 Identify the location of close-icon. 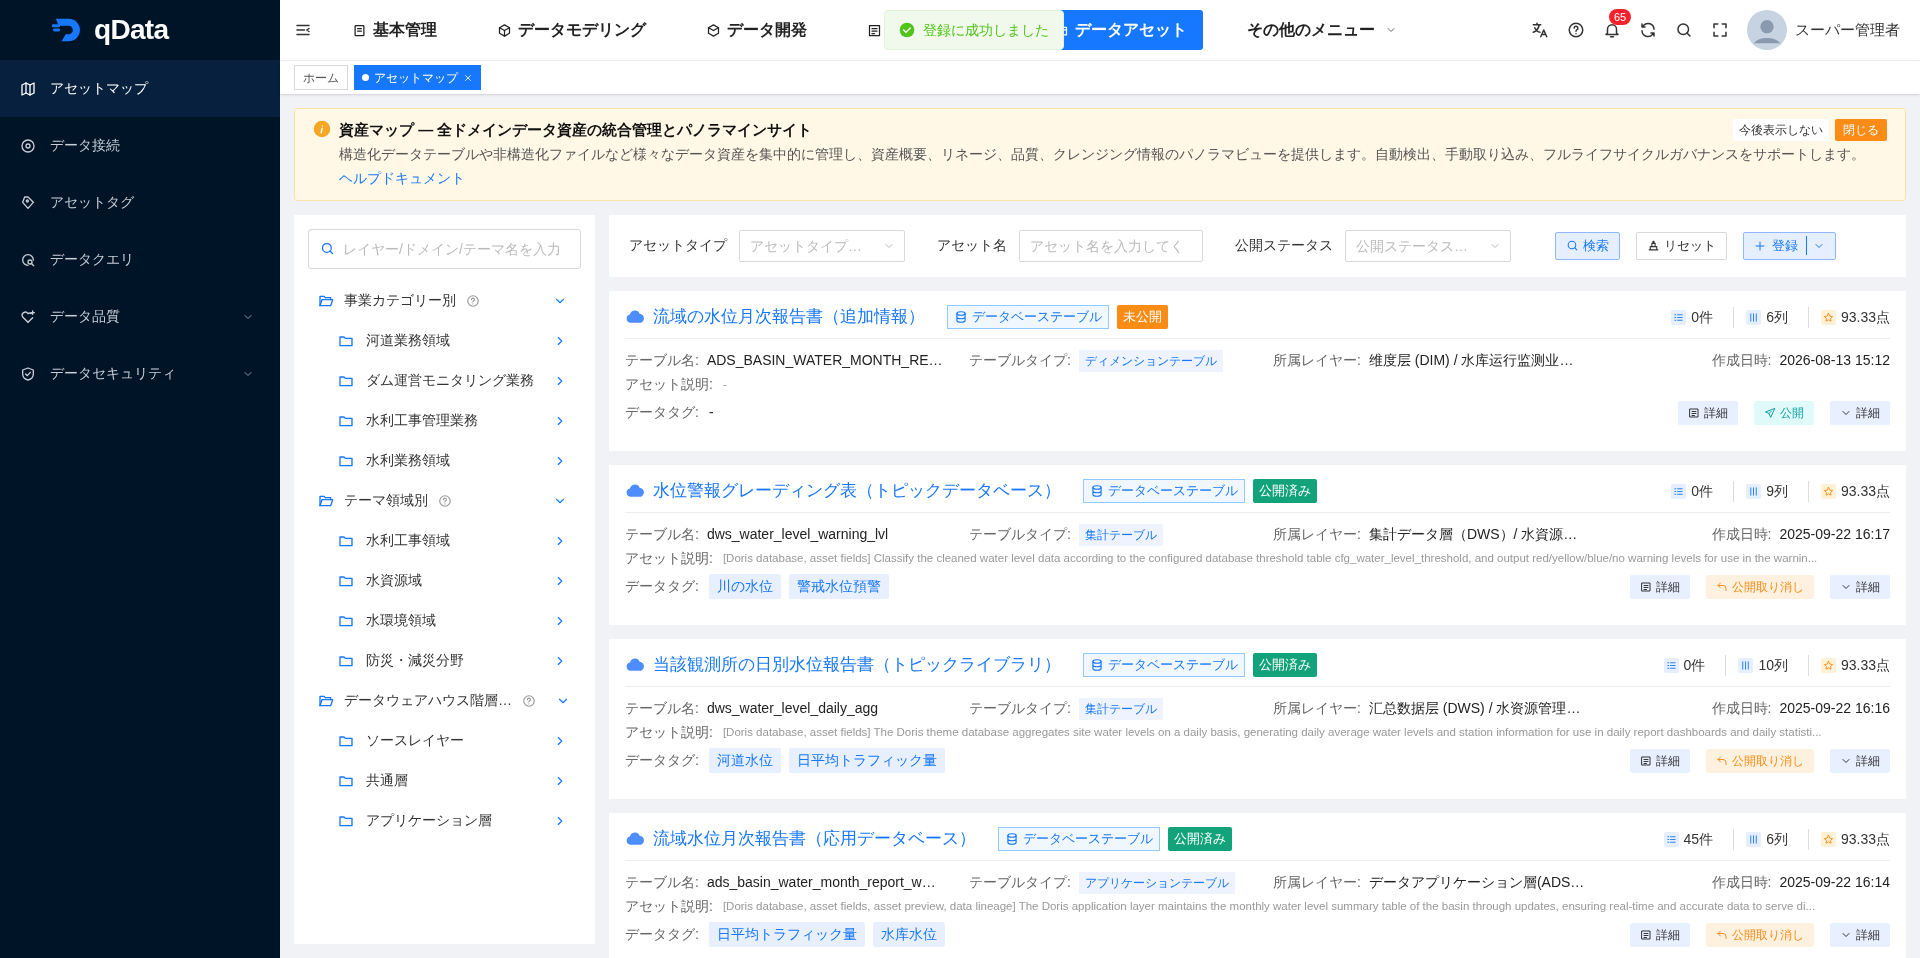
(468, 77).